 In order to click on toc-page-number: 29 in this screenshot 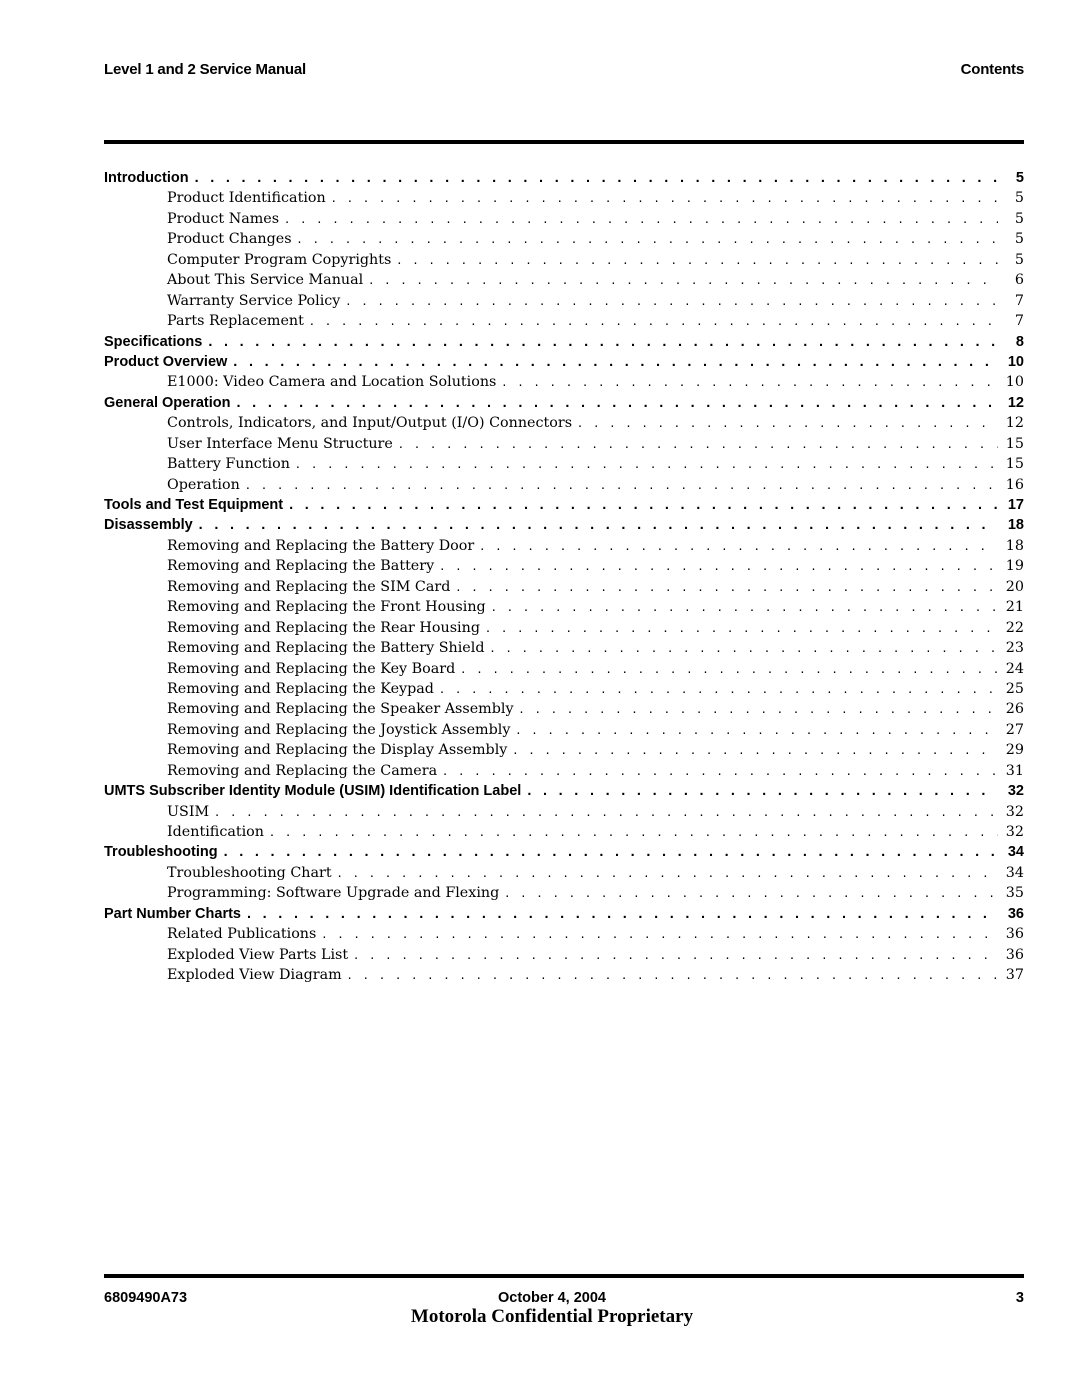, I will do `click(1014, 750)`.